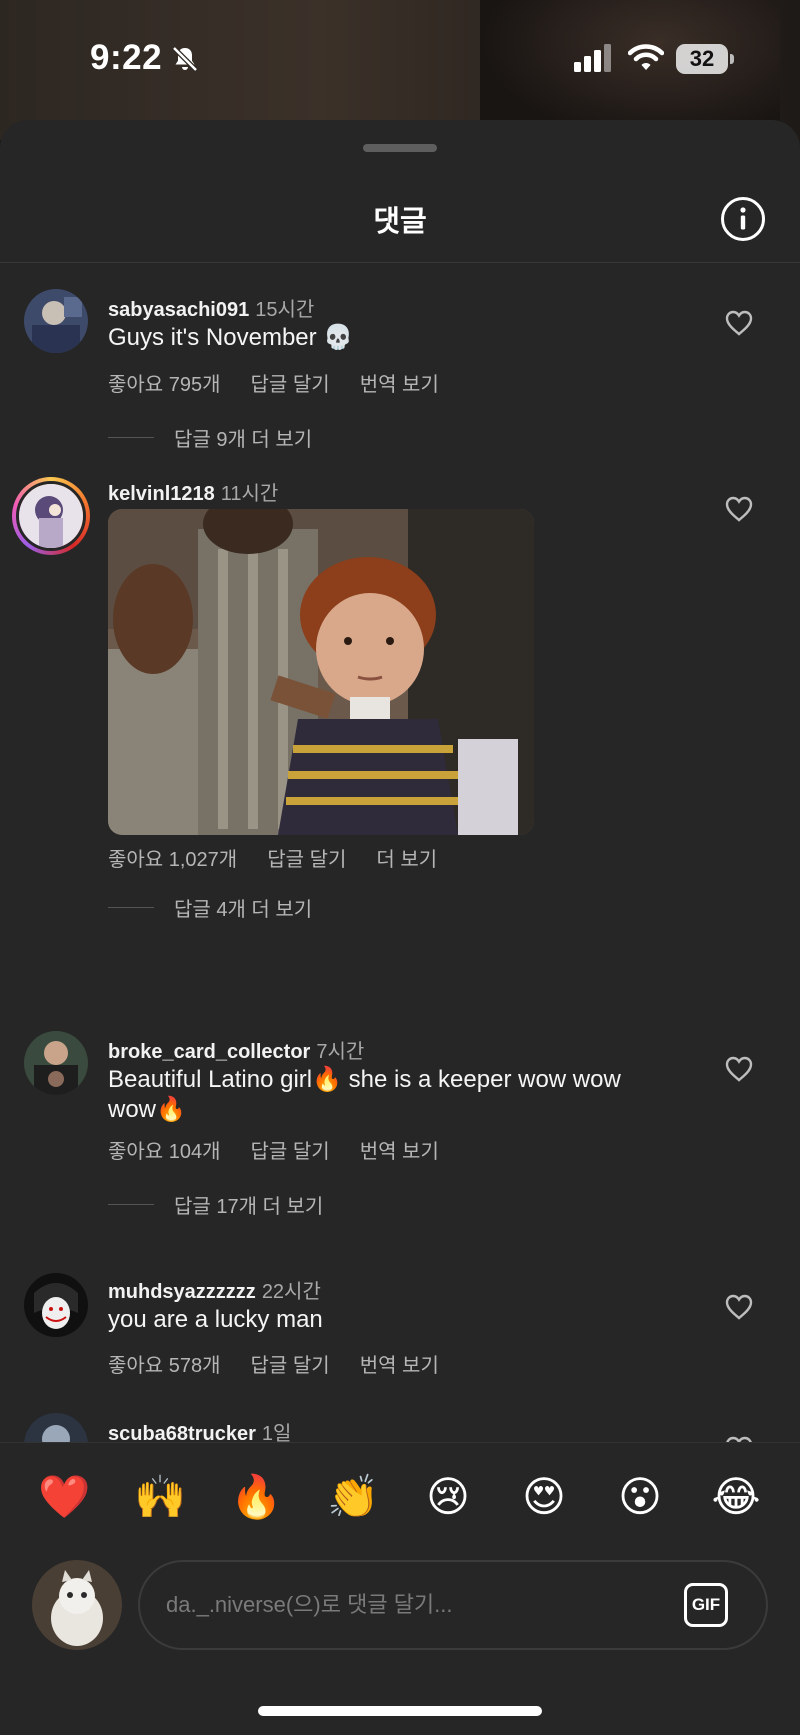  I want to click on emoji-laugh: 😂, so click(736, 1497).